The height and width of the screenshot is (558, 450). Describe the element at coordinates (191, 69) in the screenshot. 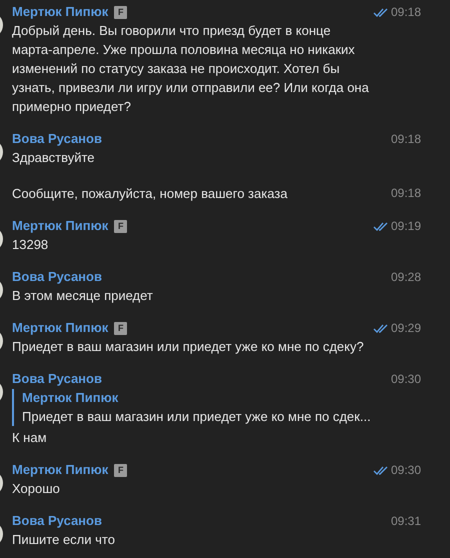

I see `message-text: Добрый день. Вы говорили что приезд будет в конце марта-апреле. Уже прошла половина месяца но никаких изменений по статусу заказа не происходит. Хотел бы узнать, привезли ли игру или отправили ее? Или когда она примерно приедет?` at that location.